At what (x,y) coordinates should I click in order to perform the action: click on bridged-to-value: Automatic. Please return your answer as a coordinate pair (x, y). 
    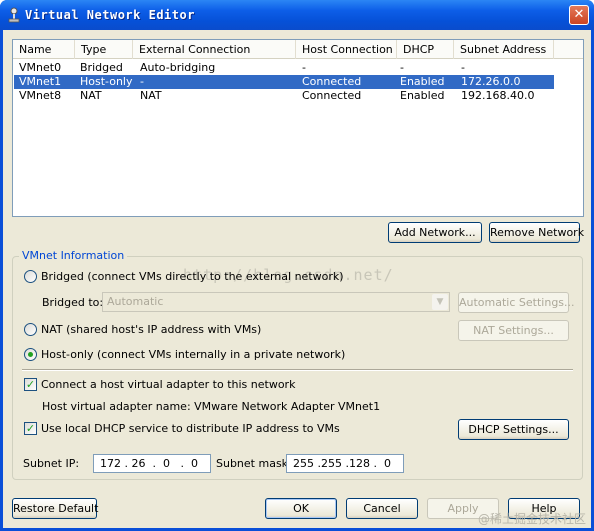
    Looking at the image, I should click on (135, 301).